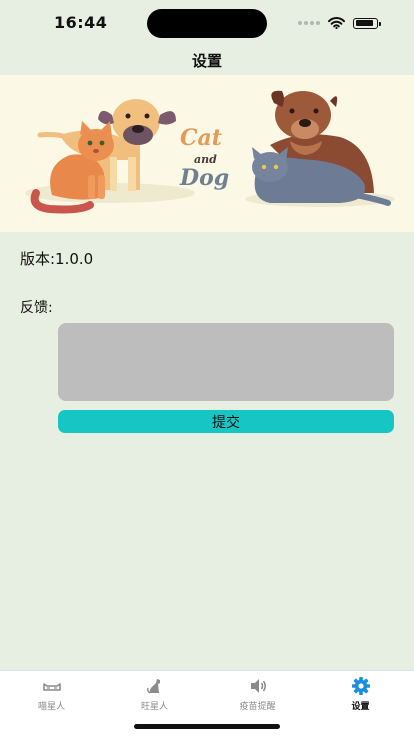 The image size is (414, 737). Describe the element at coordinates (51, 687) in the screenshot. I see `cat-sleeping-icon` at that location.